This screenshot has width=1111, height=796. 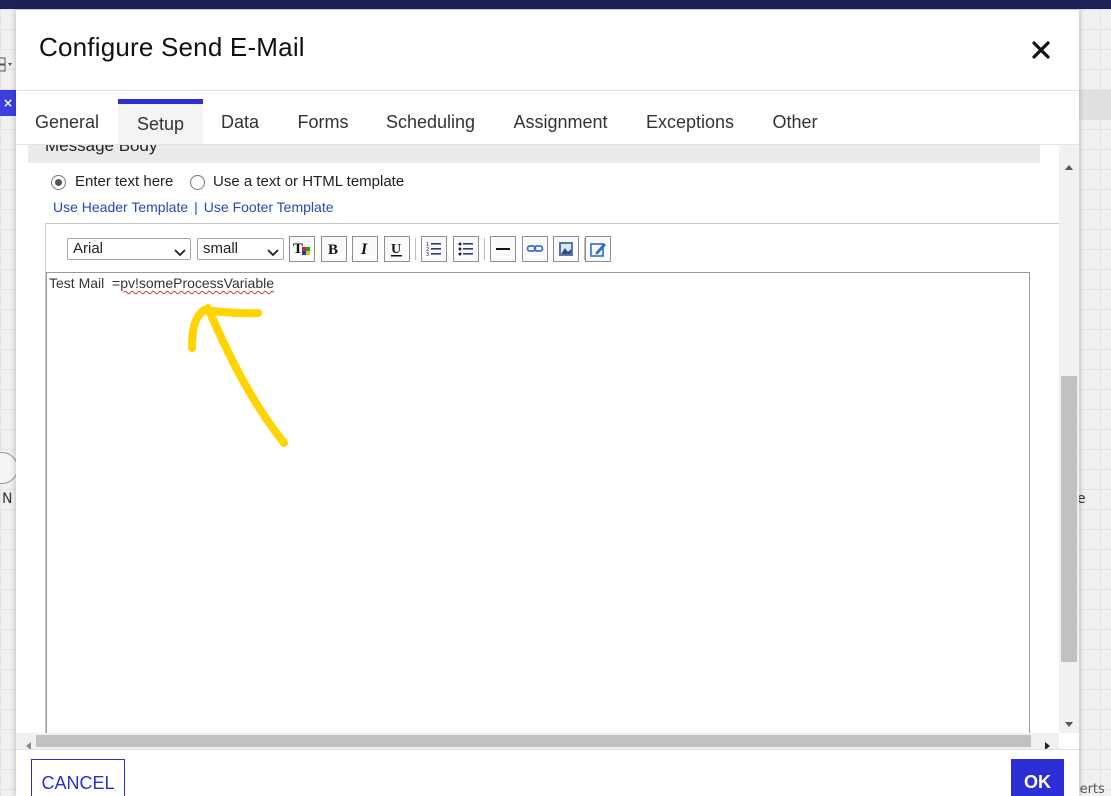 I want to click on close-icon, so click(x=1041, y=50).